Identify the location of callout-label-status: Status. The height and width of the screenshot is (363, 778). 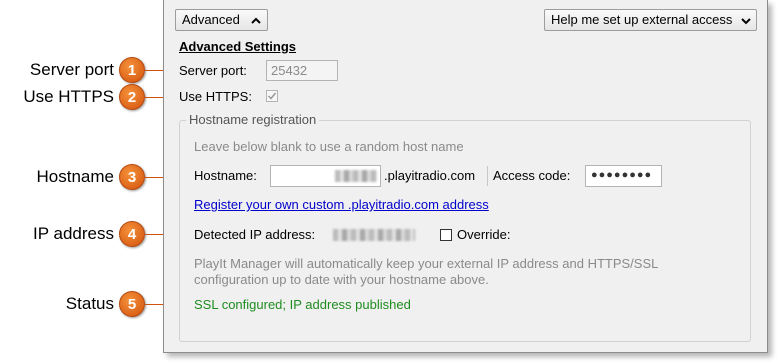
(89, 303).